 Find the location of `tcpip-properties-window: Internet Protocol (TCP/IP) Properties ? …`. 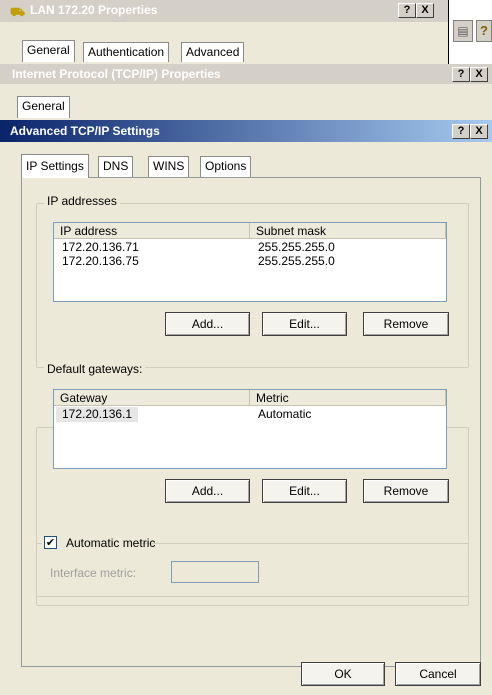

tcpip-properties-window: Internet Protocol (TCP/IP) Properties ? … is located at coordinates (246, 92).